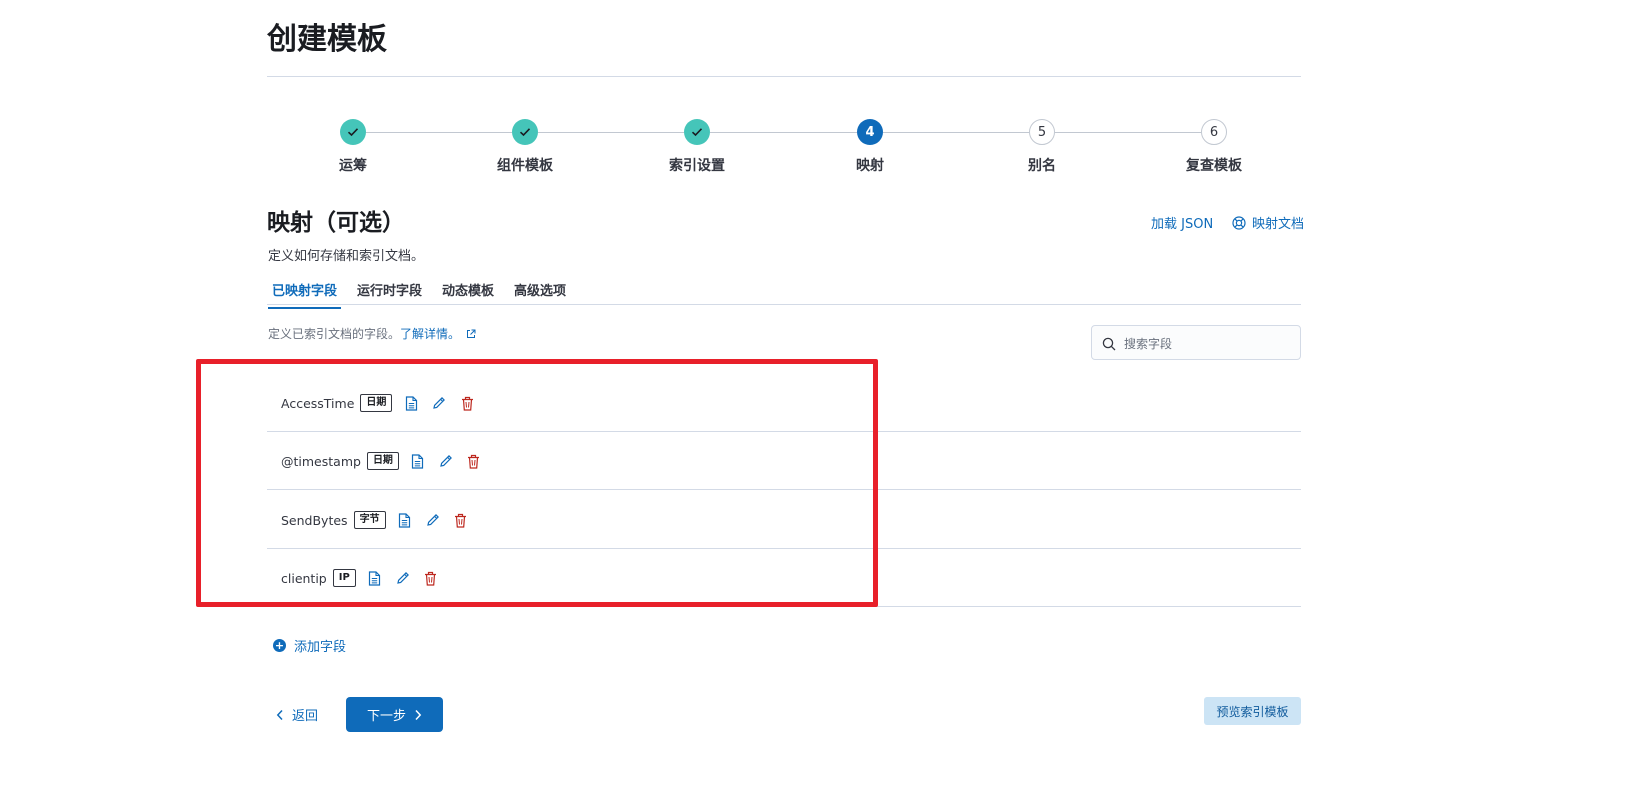 The height and width of the screenshot is (787, 1639). I want to click on title-divider, so click(784, 76).